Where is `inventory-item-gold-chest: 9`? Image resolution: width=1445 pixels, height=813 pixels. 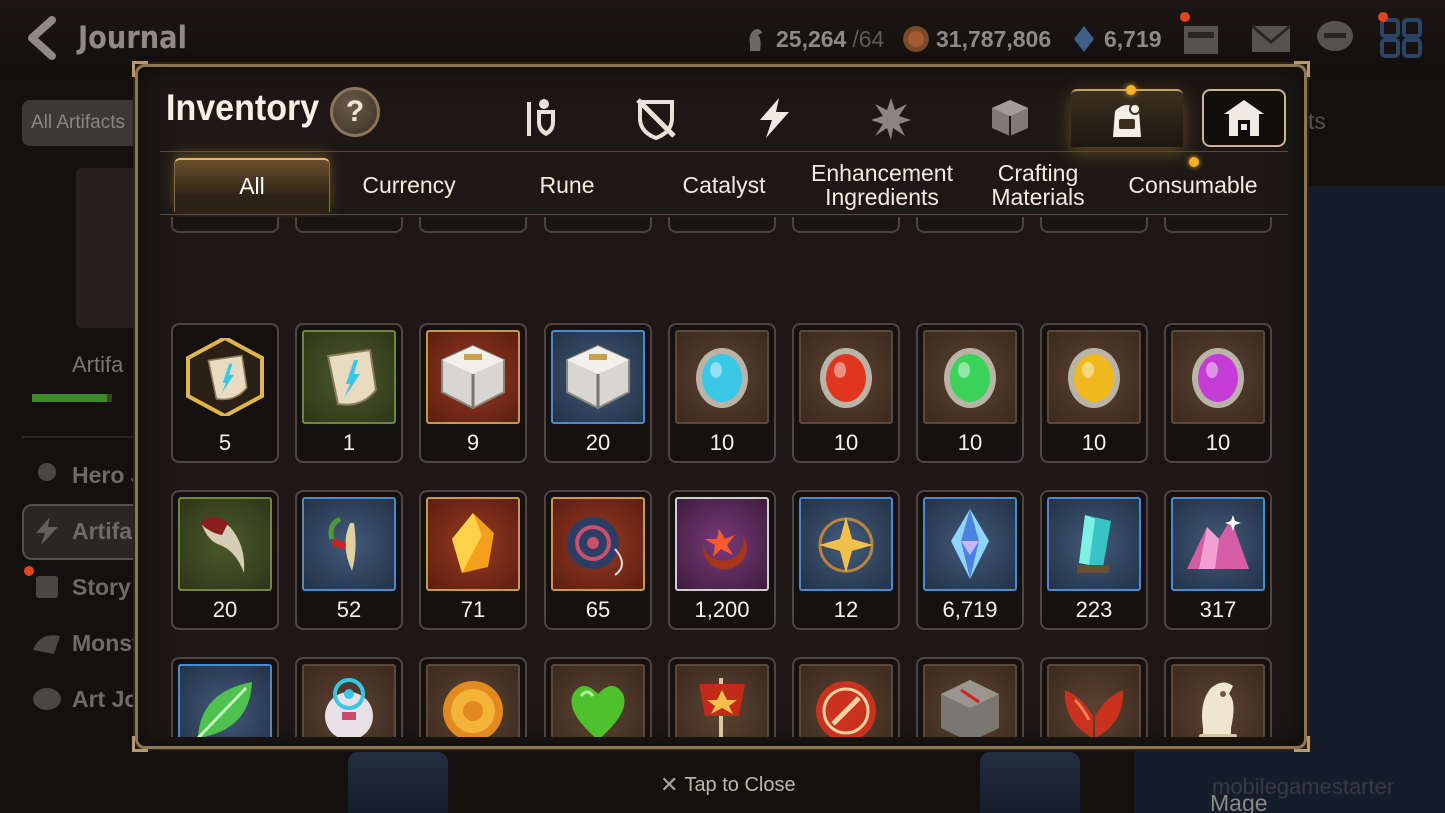
inventory-item-gold-chest: 9 is located at coordinates (473, 393).